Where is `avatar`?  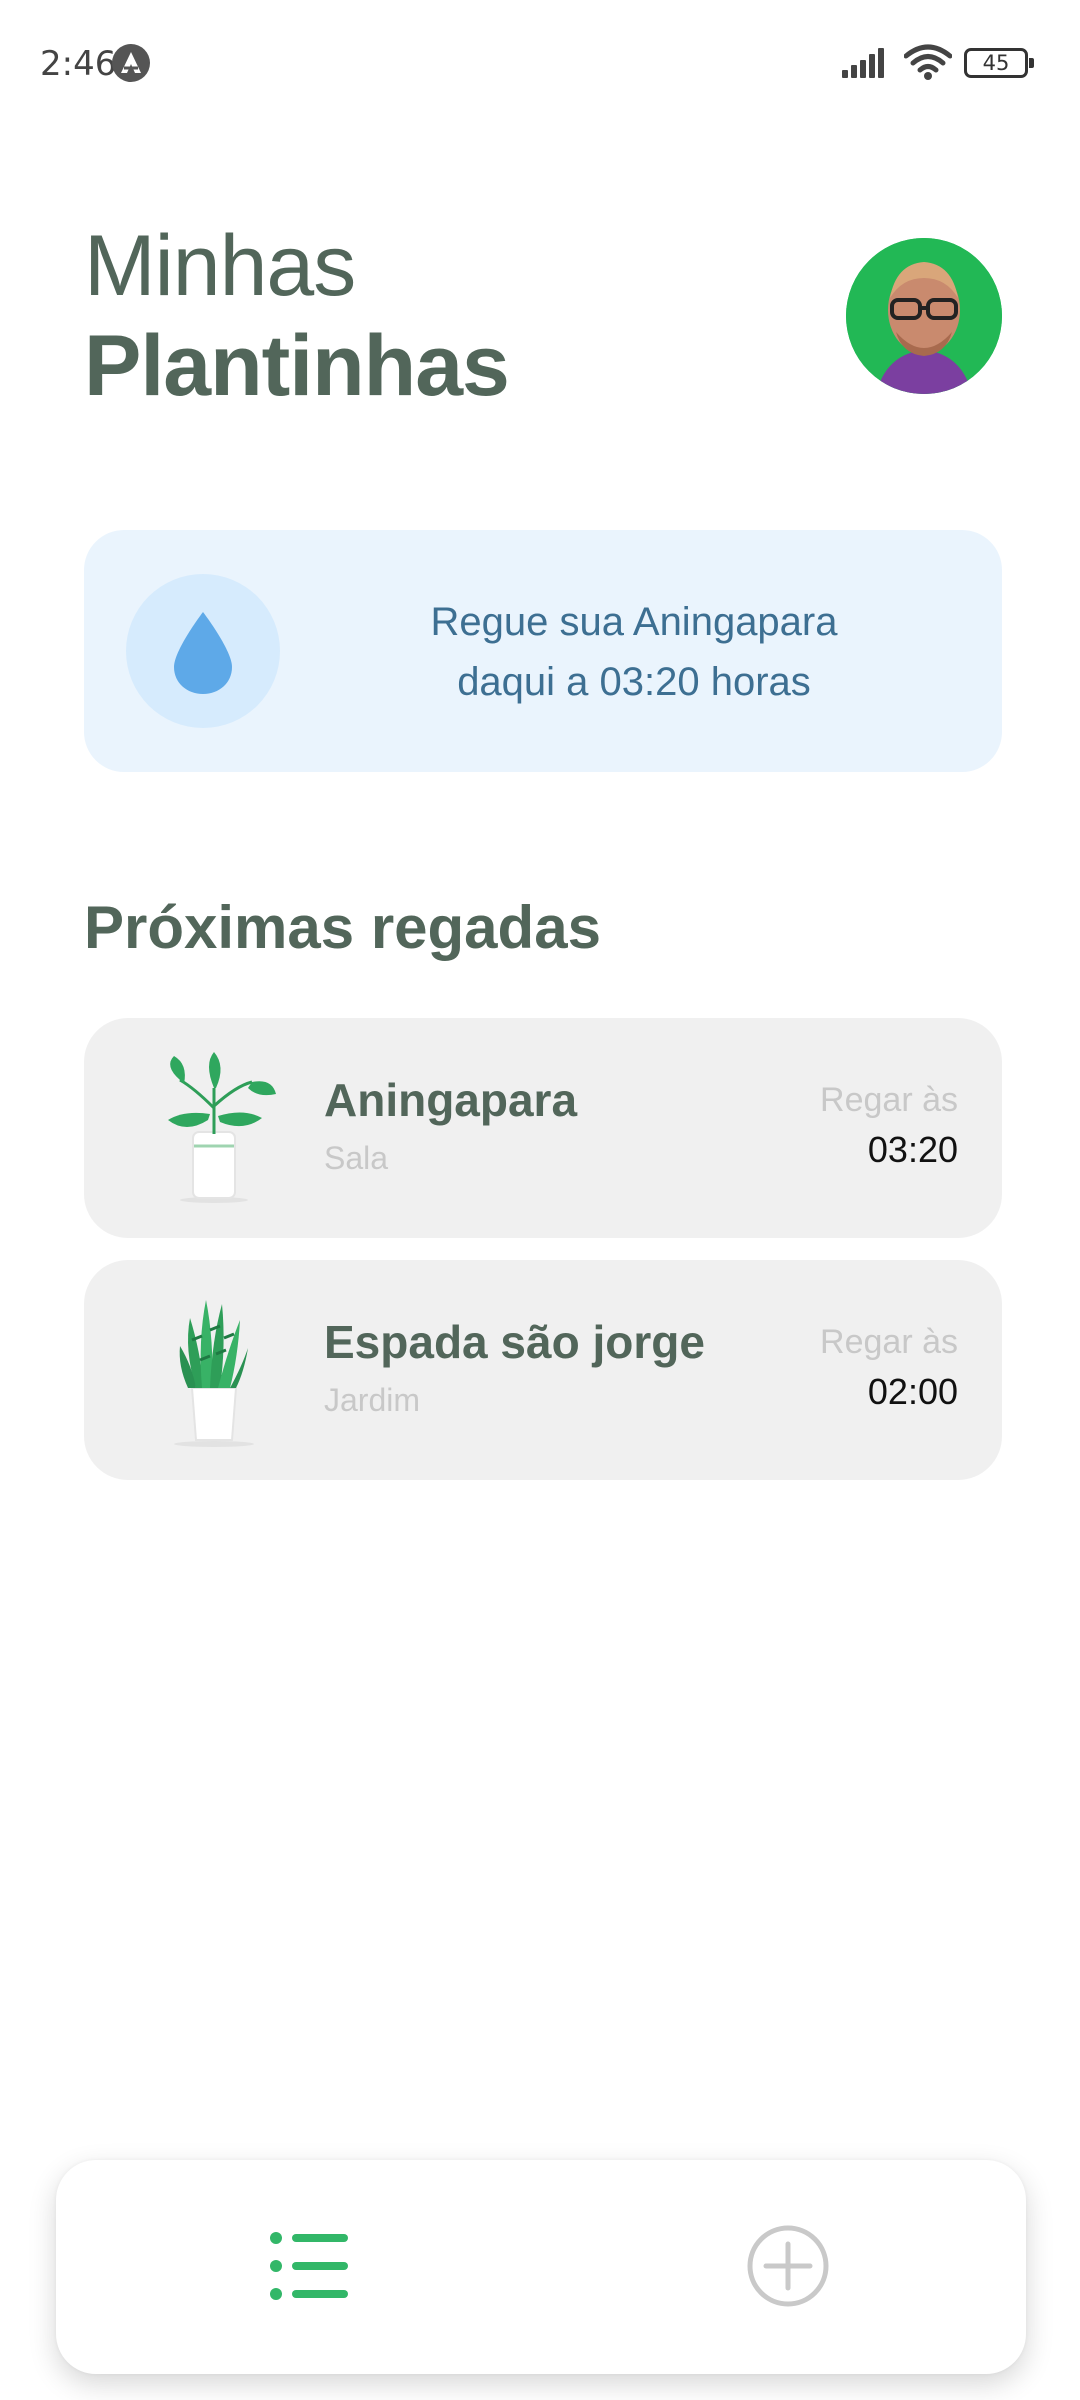
avatar is located at coordinates (924, 316).